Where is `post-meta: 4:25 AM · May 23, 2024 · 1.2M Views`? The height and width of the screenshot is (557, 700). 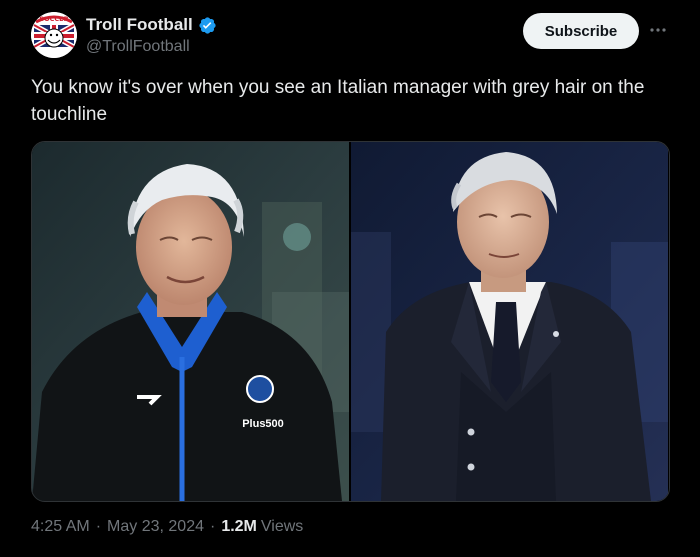 post-meta: 4:25 AM · May 23, 2024 · 1.2M Views is located at coordinates (167, 527).